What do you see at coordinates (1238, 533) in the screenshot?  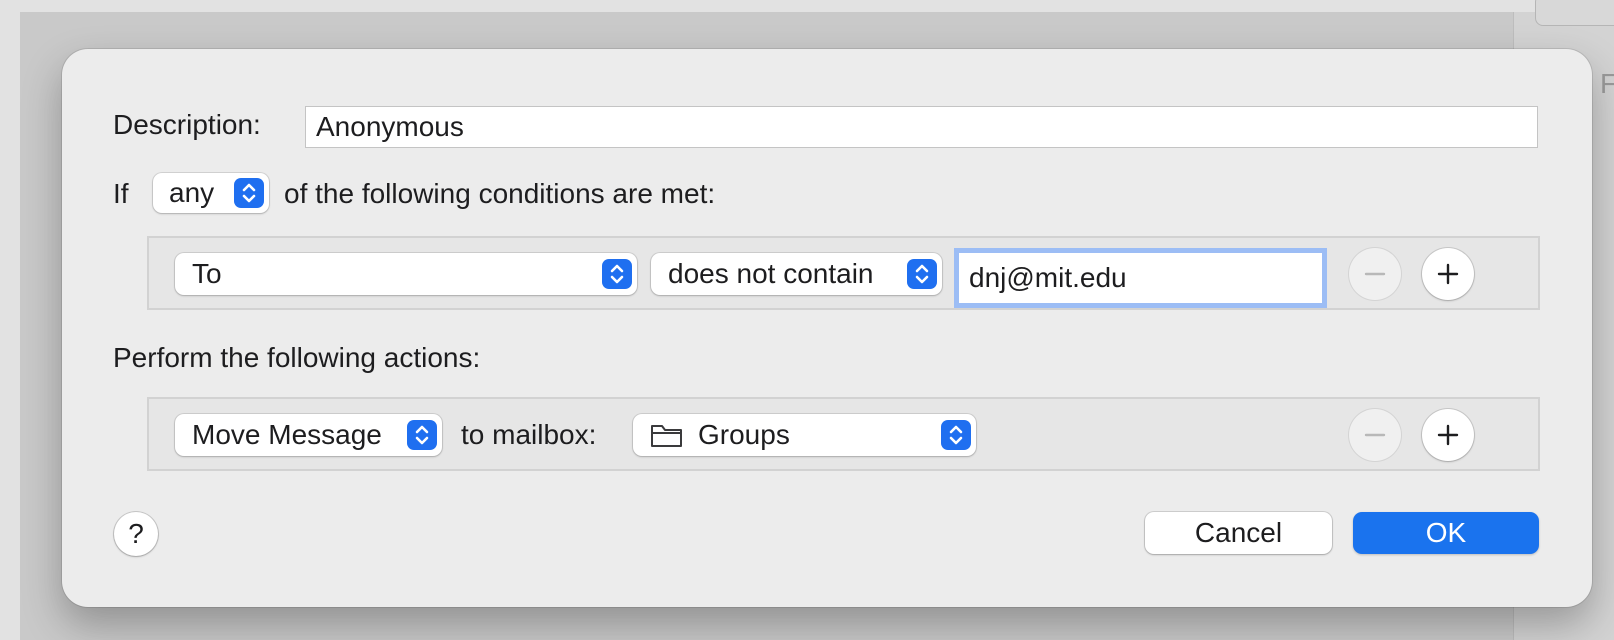 I see `cancel-button: Cancel` at bounding box center [1238, 533].